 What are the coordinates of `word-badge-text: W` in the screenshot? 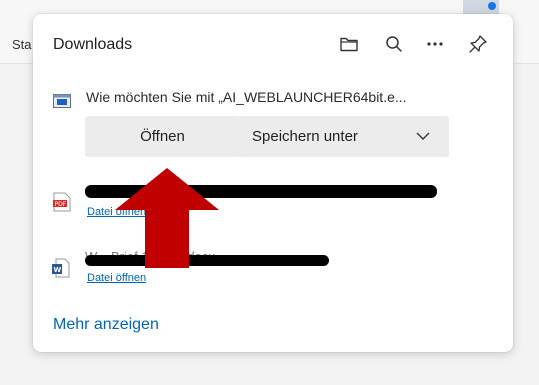 It's located at (58, 270).